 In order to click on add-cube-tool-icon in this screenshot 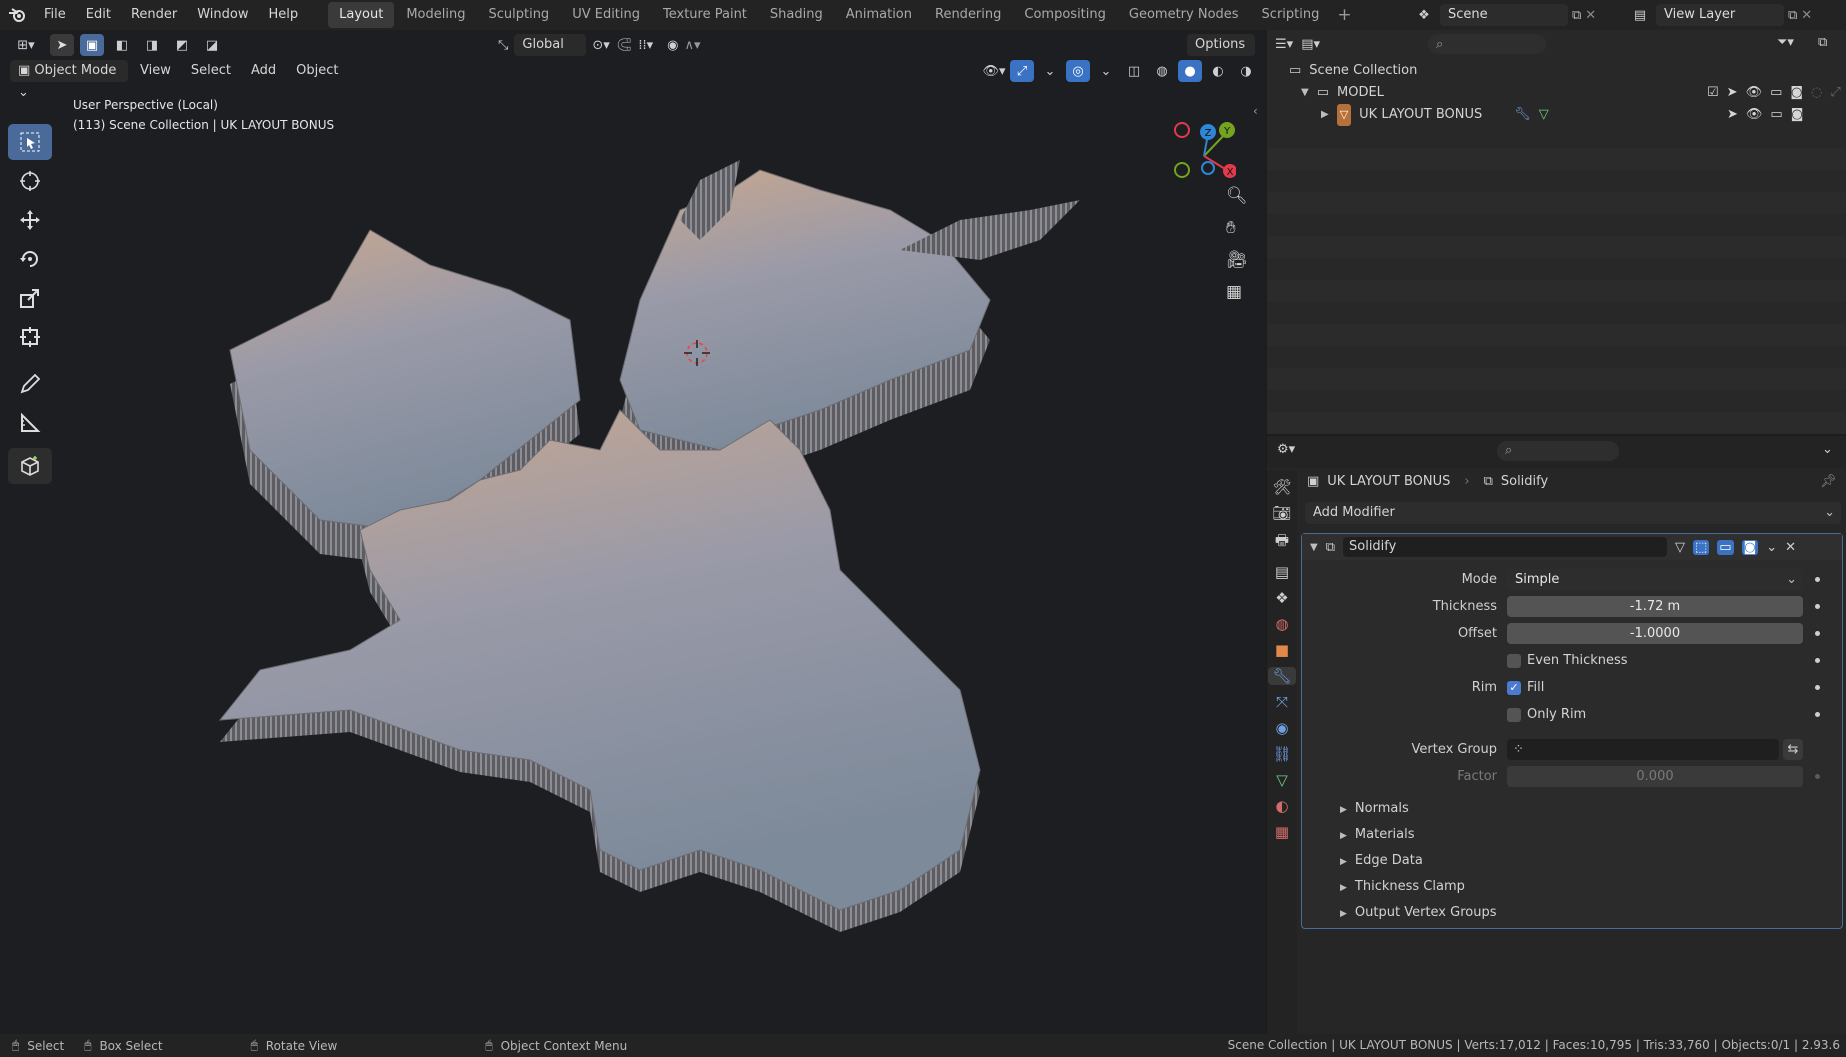, I will do `click(30, 466)`.